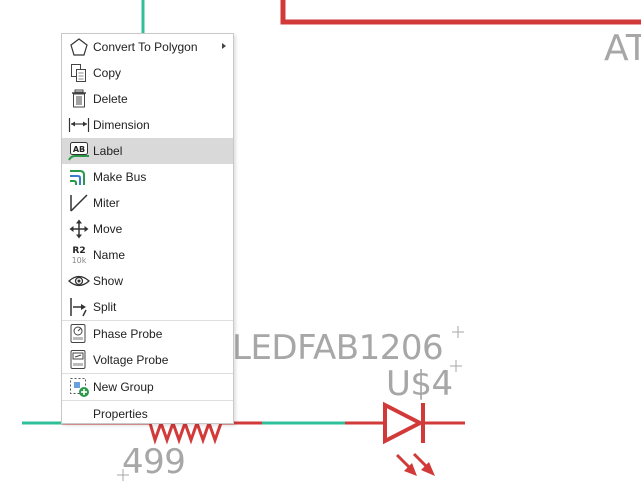  I want to click on trash-icon, so click(79, 99).